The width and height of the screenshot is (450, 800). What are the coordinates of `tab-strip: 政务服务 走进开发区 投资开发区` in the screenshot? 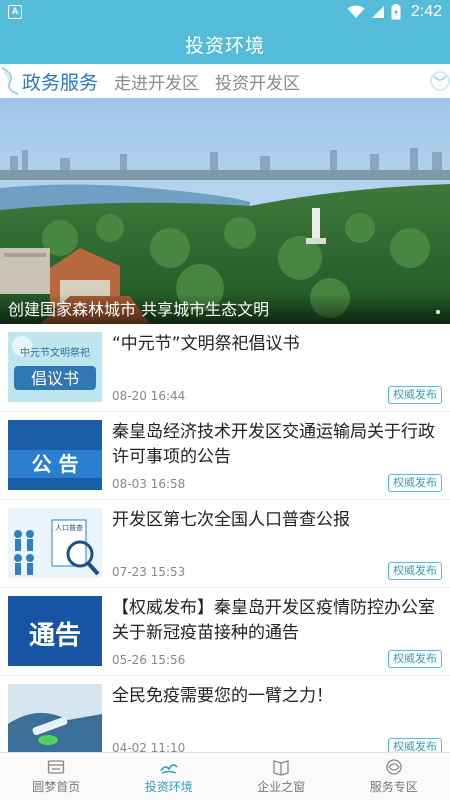 It's located at (225, 81).